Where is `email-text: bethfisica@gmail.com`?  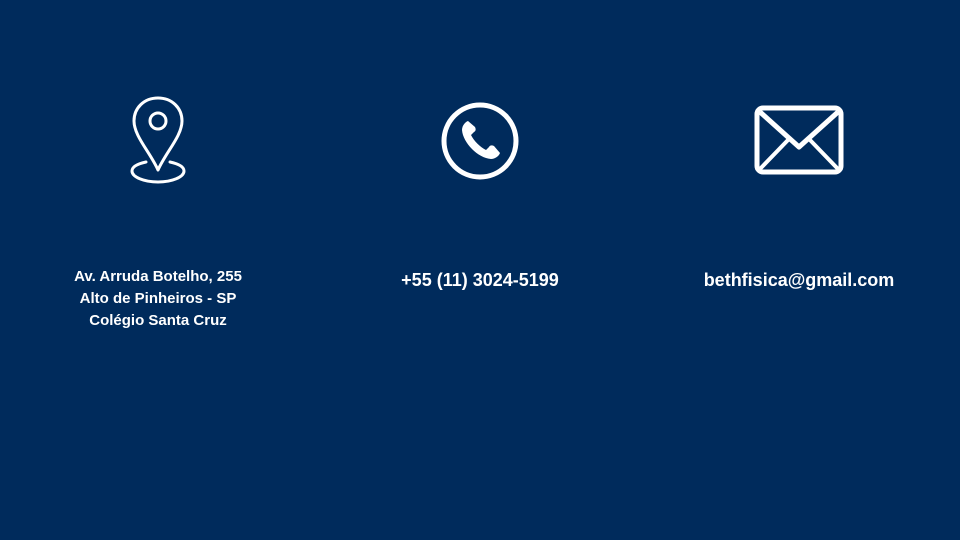 email-text: bethfisica@gmail.com is located at coordinates (799, 280).